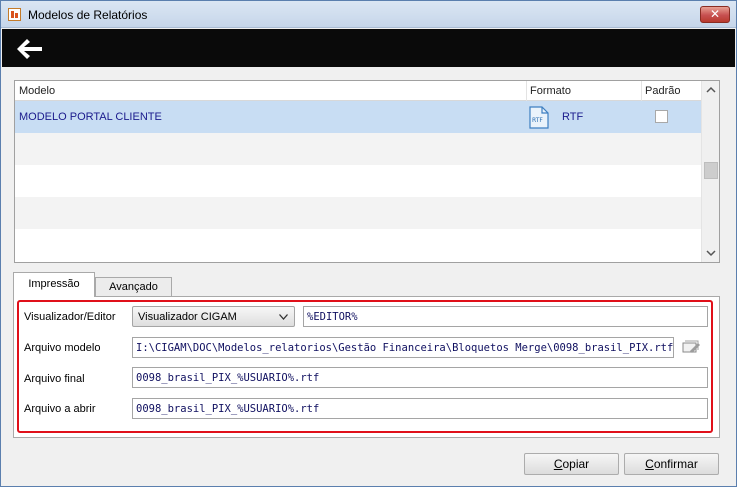 This screenshot has width=737, height=487. Describe the element at coordinates (420, 377) in the screenshot. I see `arquivo-final-input: 0098_brasil_PIX_%USUARIO%.rtf` at that location.